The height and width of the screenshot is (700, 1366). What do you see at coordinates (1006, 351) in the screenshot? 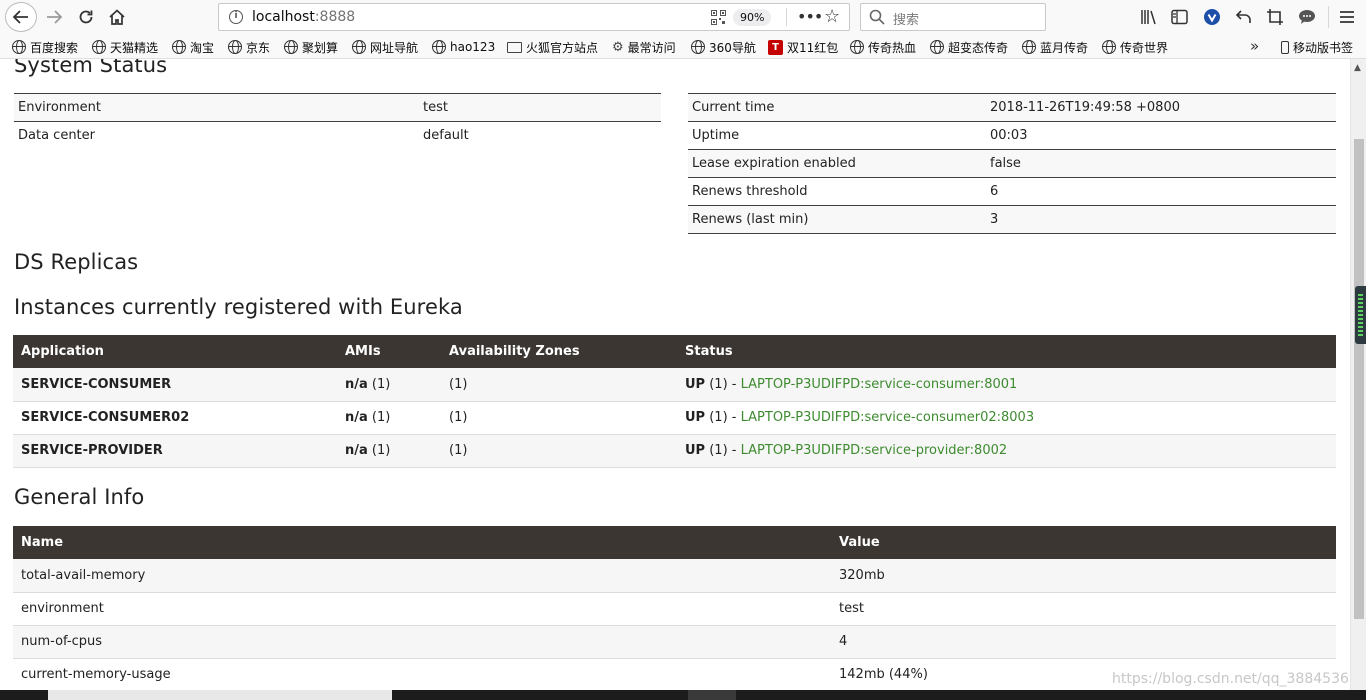
I see `column-header: Status` at bounding box center [1006, 351].